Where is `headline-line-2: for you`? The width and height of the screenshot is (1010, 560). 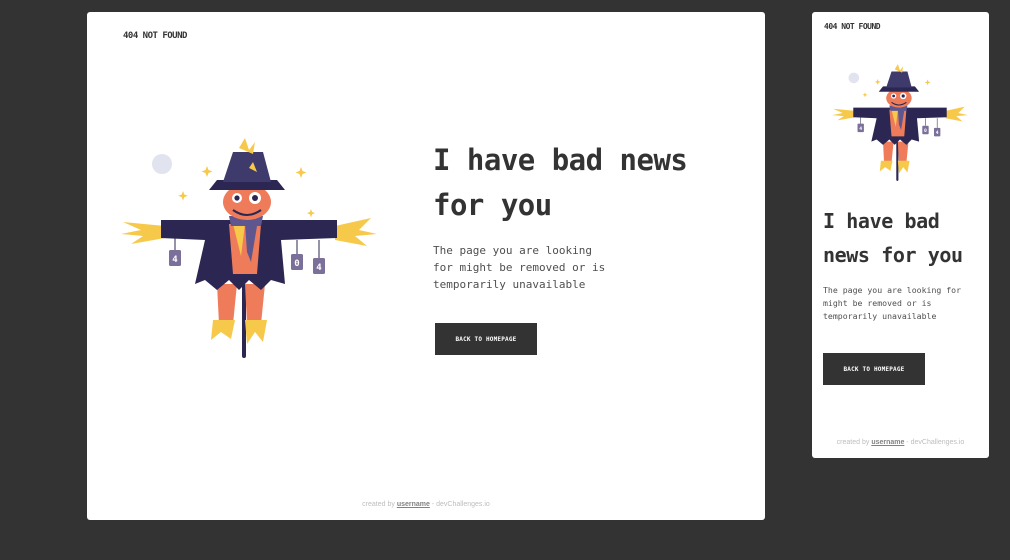 headline-line-2: for you is located at coordinates (492, 205).